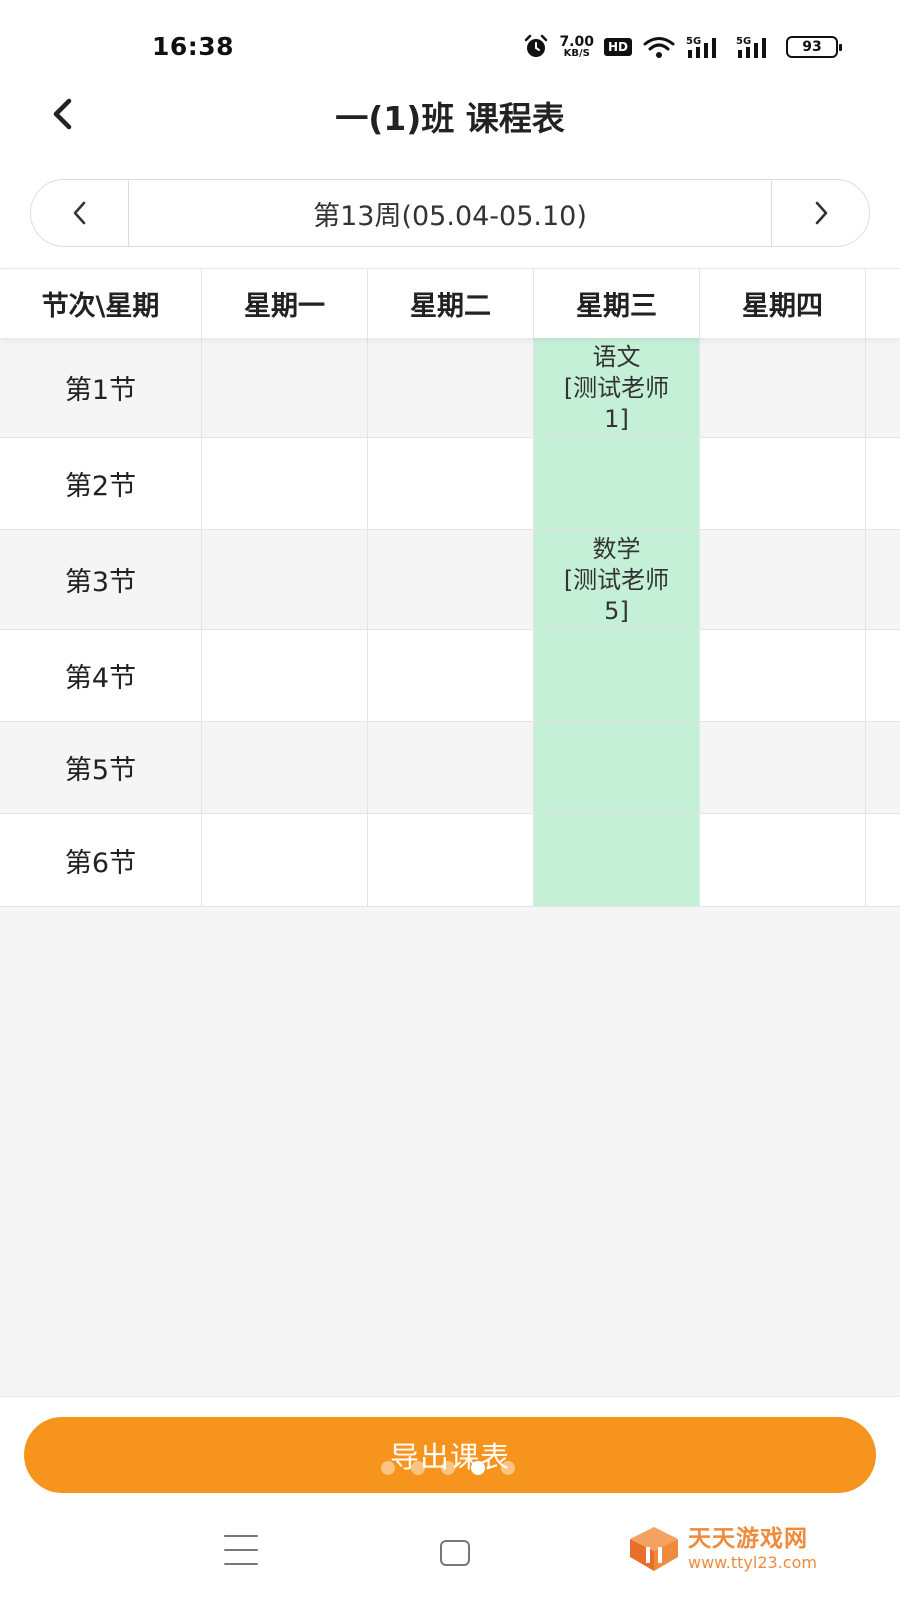 Image resolution: width=900 pixels, height=1600 pixels. Describe the element at coordinates (617, 303) in the screenshot. I see `day-header: 星期三` at that location.